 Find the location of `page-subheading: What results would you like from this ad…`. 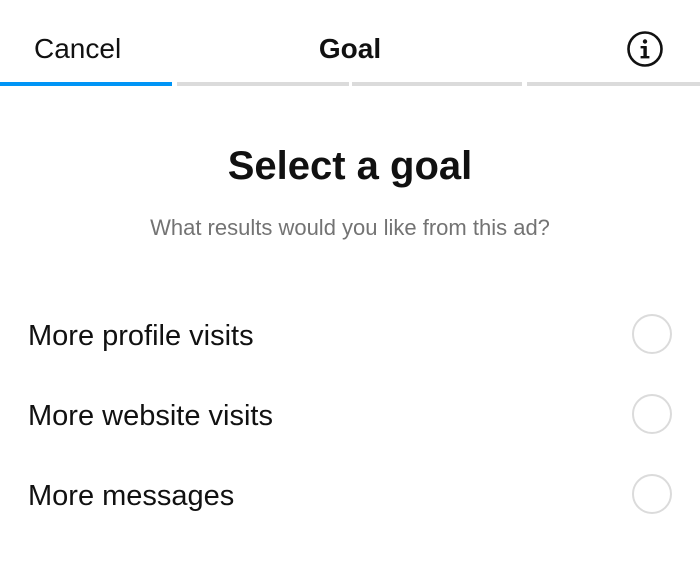

page-subheading: What results would you like from this ad… is located at coordinates (350, 227).